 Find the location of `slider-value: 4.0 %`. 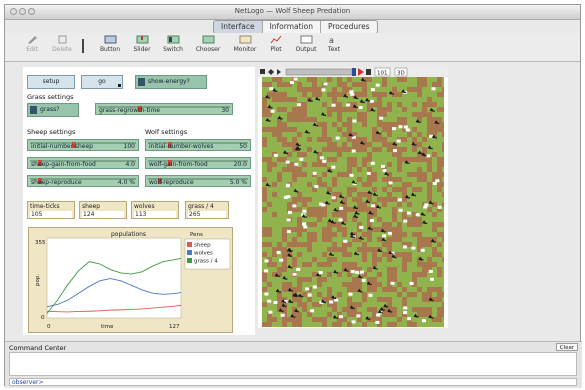

slider-value: 4.0 % is located at coordinates (126, 182).